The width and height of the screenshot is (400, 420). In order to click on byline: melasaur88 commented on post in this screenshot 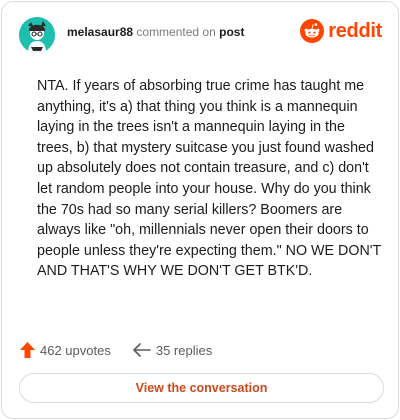, I will do `click(155, 32)`.